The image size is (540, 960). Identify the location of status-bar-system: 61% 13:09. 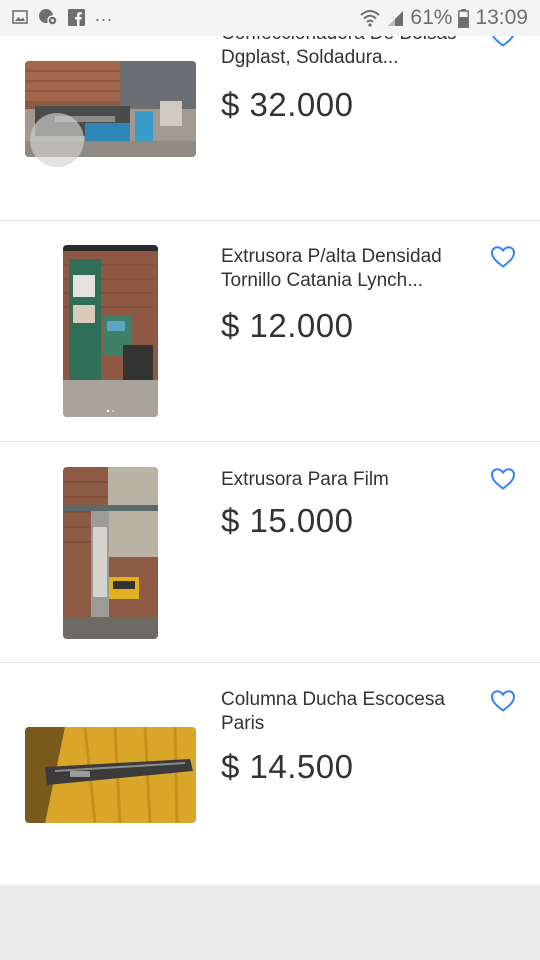
(444, 18).